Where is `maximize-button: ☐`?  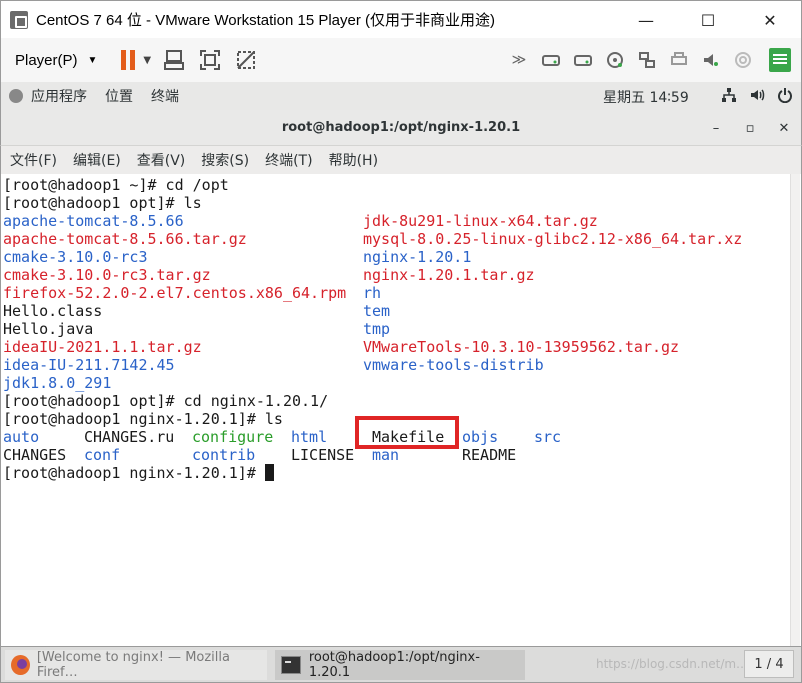
maximize-button: ☐ is located at coordinates (708, 20).